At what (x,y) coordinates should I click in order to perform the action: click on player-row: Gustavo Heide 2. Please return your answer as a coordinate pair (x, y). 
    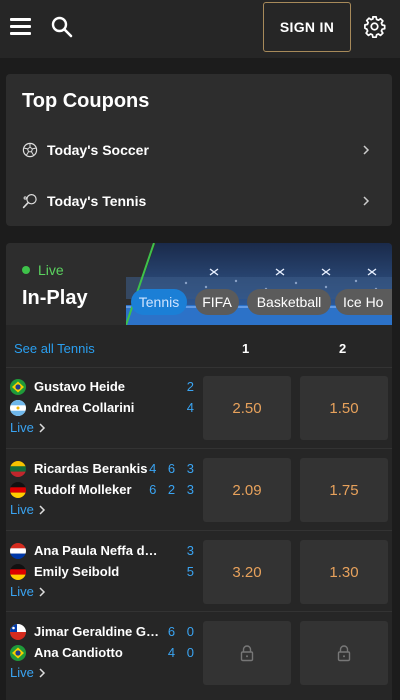
    Looking at the image, I should click on (105, 387).